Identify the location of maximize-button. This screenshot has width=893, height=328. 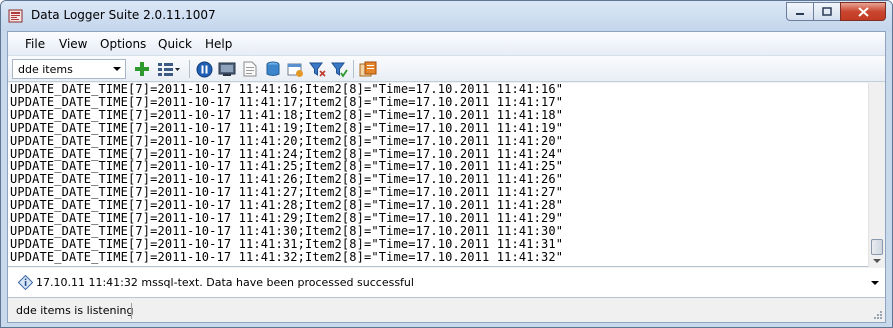
(826, 11).